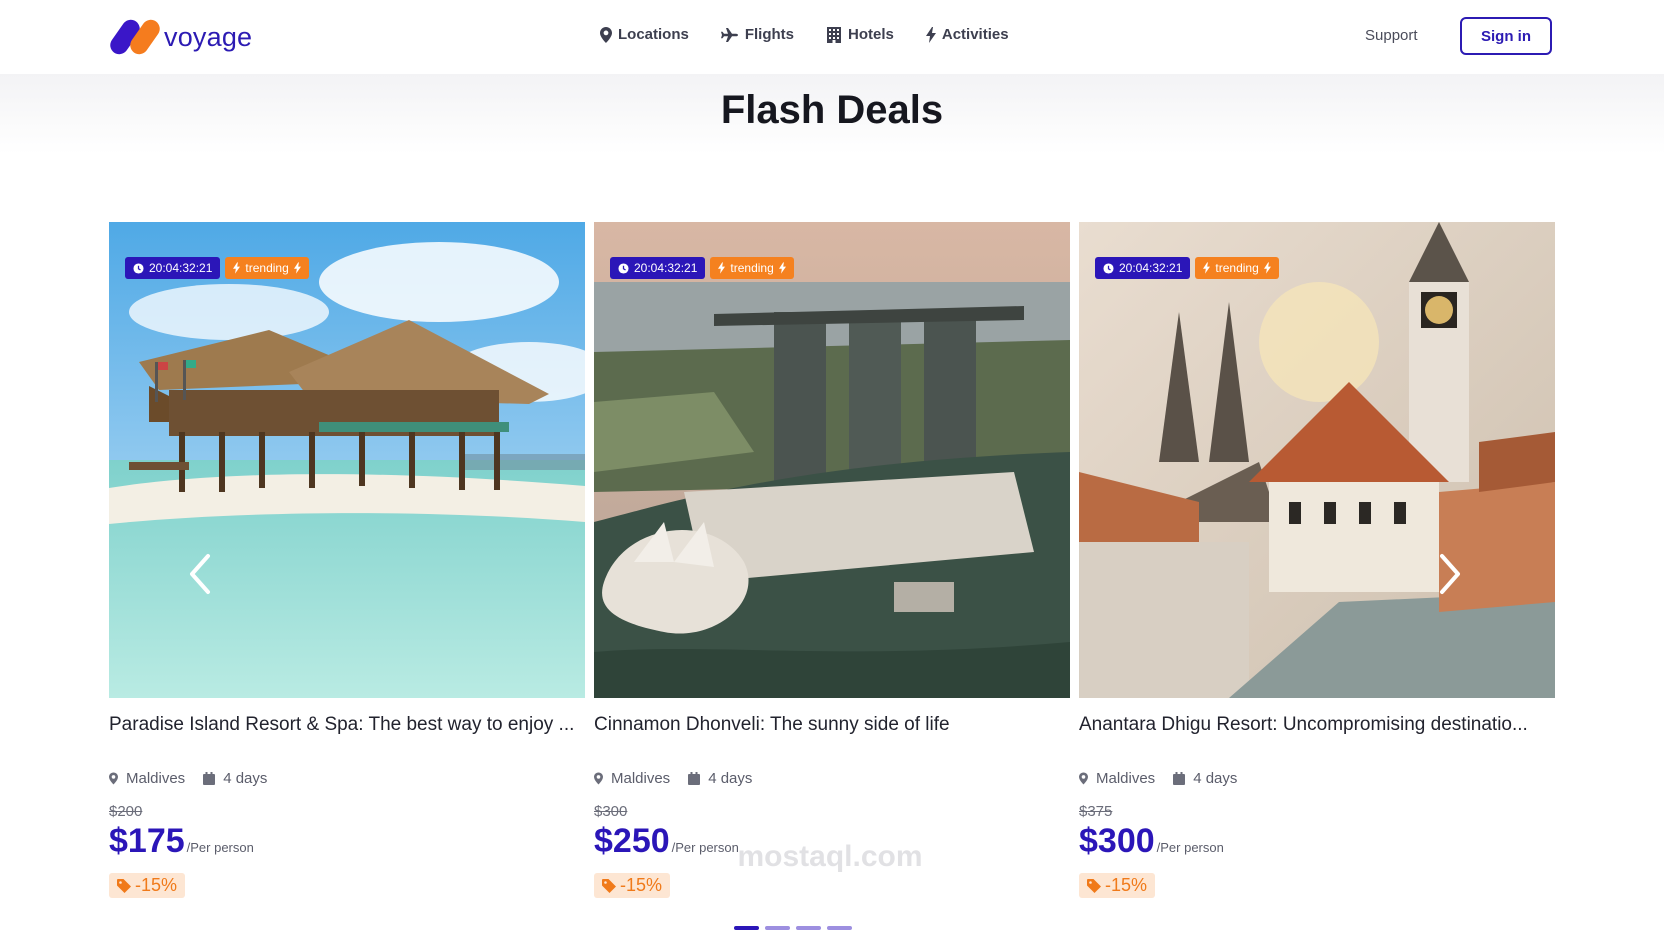 The image size is (1664, 948). What do you see at coordinates (347, 841) in the screenshot?
I see `price-row: $175 /Per person` at bounding box center [347, 841].